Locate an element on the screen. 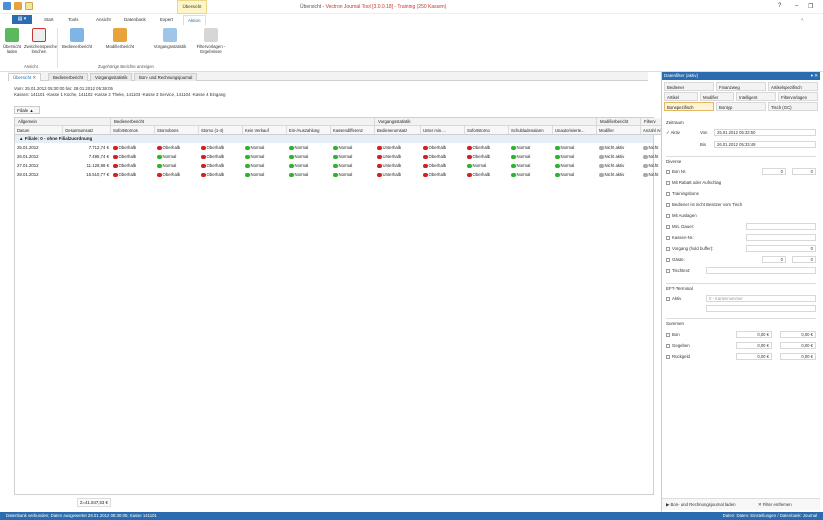 This screenshot has width=823, height=520. column-header: Ein-/Auszahlung is located at coordinates (309, 130).